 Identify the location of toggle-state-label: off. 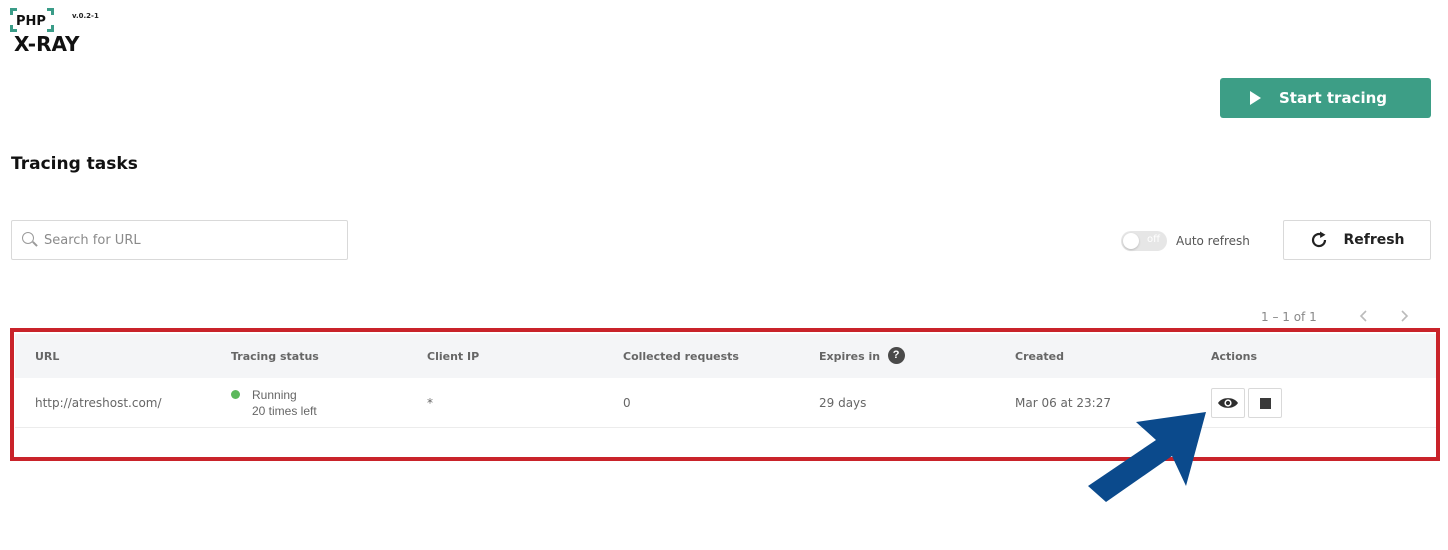
(1153, 239).